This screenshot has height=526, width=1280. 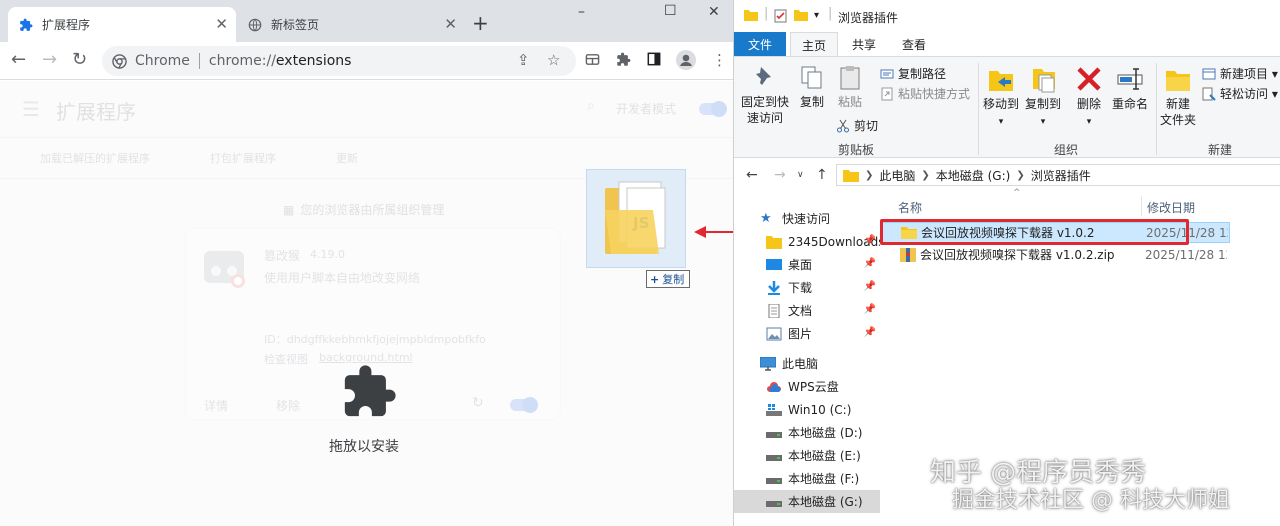 I want to click on copy-to-label: 复制到, so click(x=1042, y=104).